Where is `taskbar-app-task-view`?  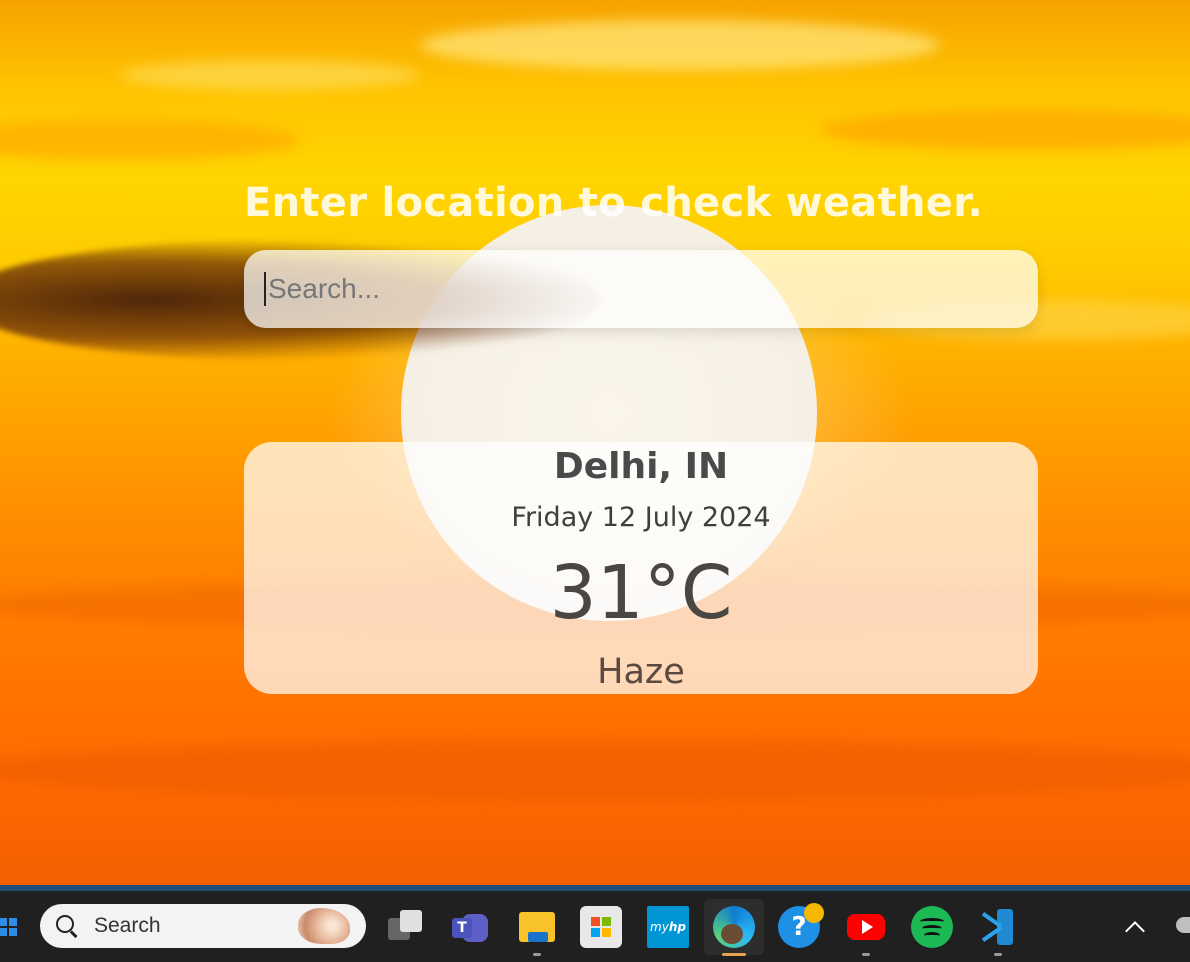
taskbar-app-task-view is located at coordinates (405, 926).